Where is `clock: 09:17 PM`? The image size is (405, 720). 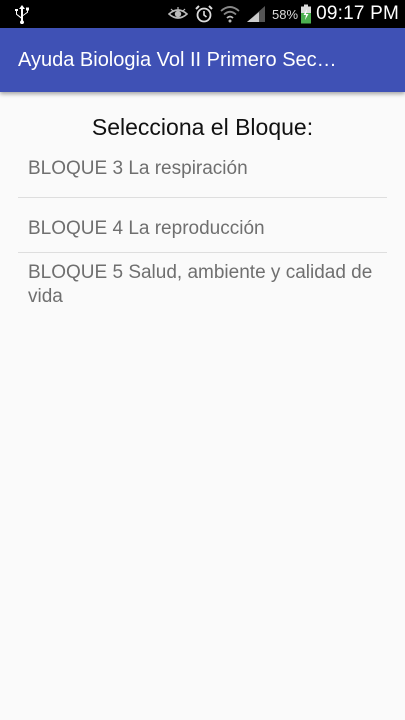 clock: 09:17 PM is located at coordinates (357, 13).